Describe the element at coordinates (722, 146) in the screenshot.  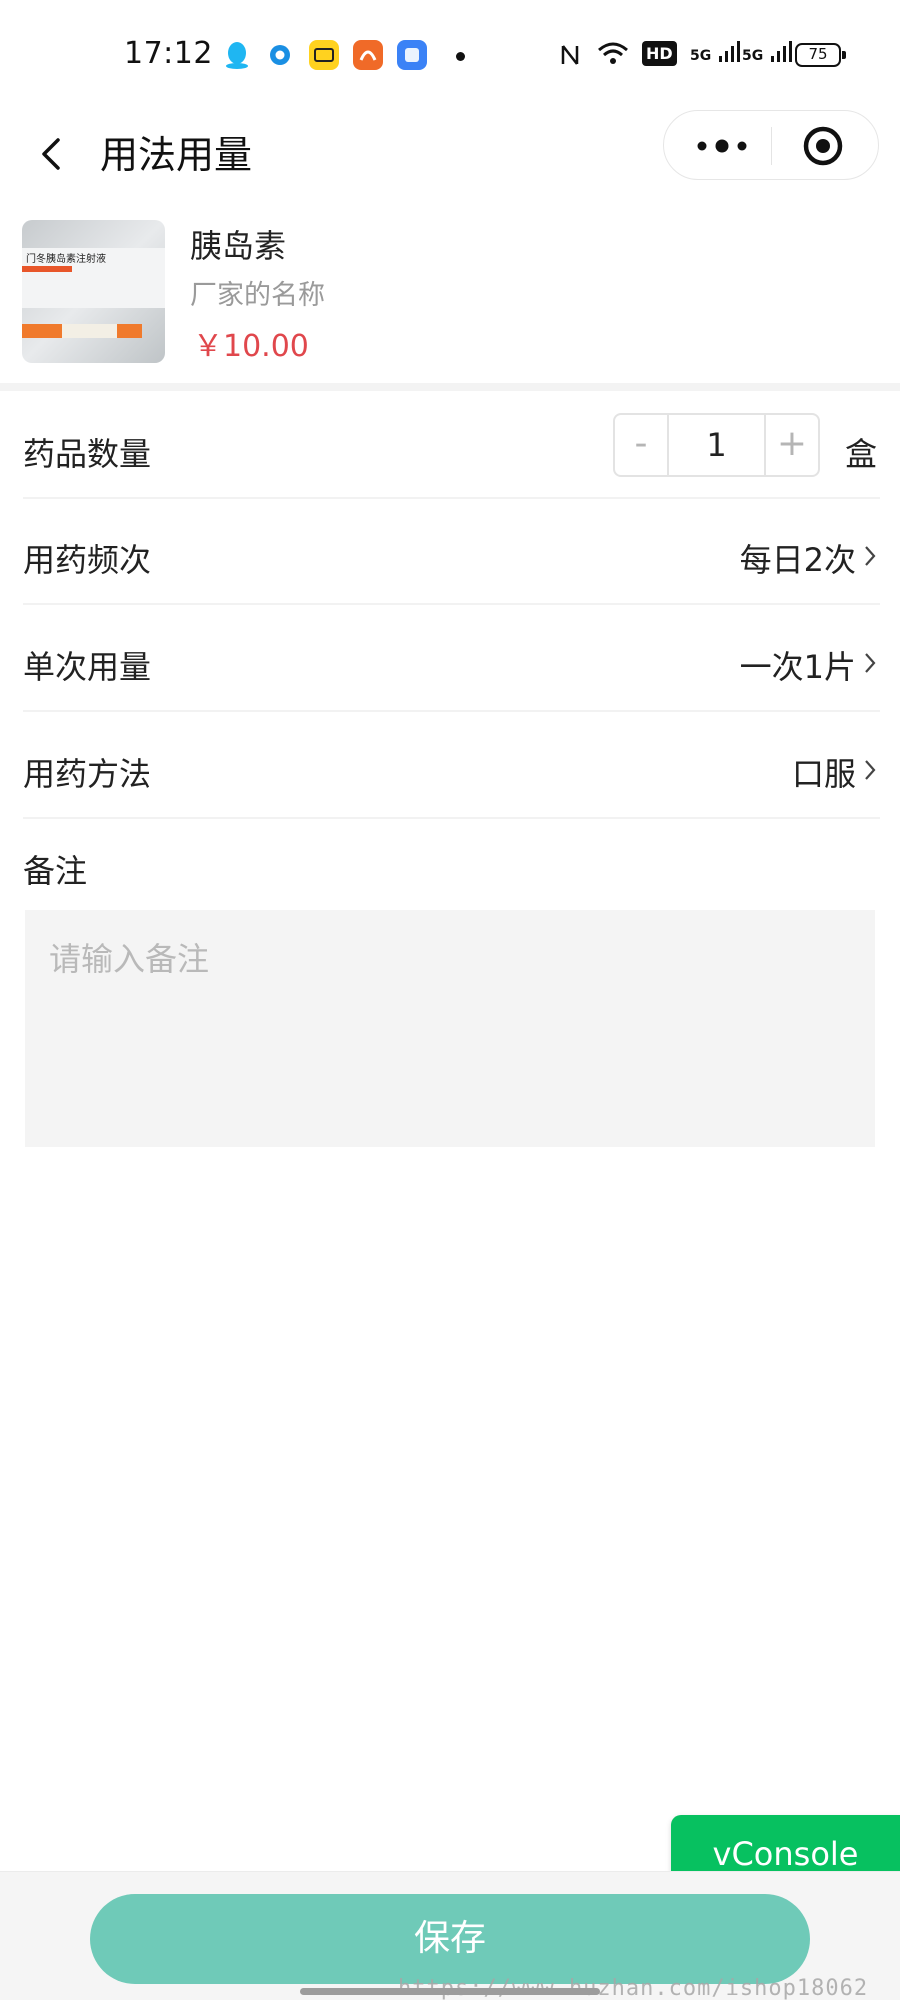
I see `more-icon` at that location.